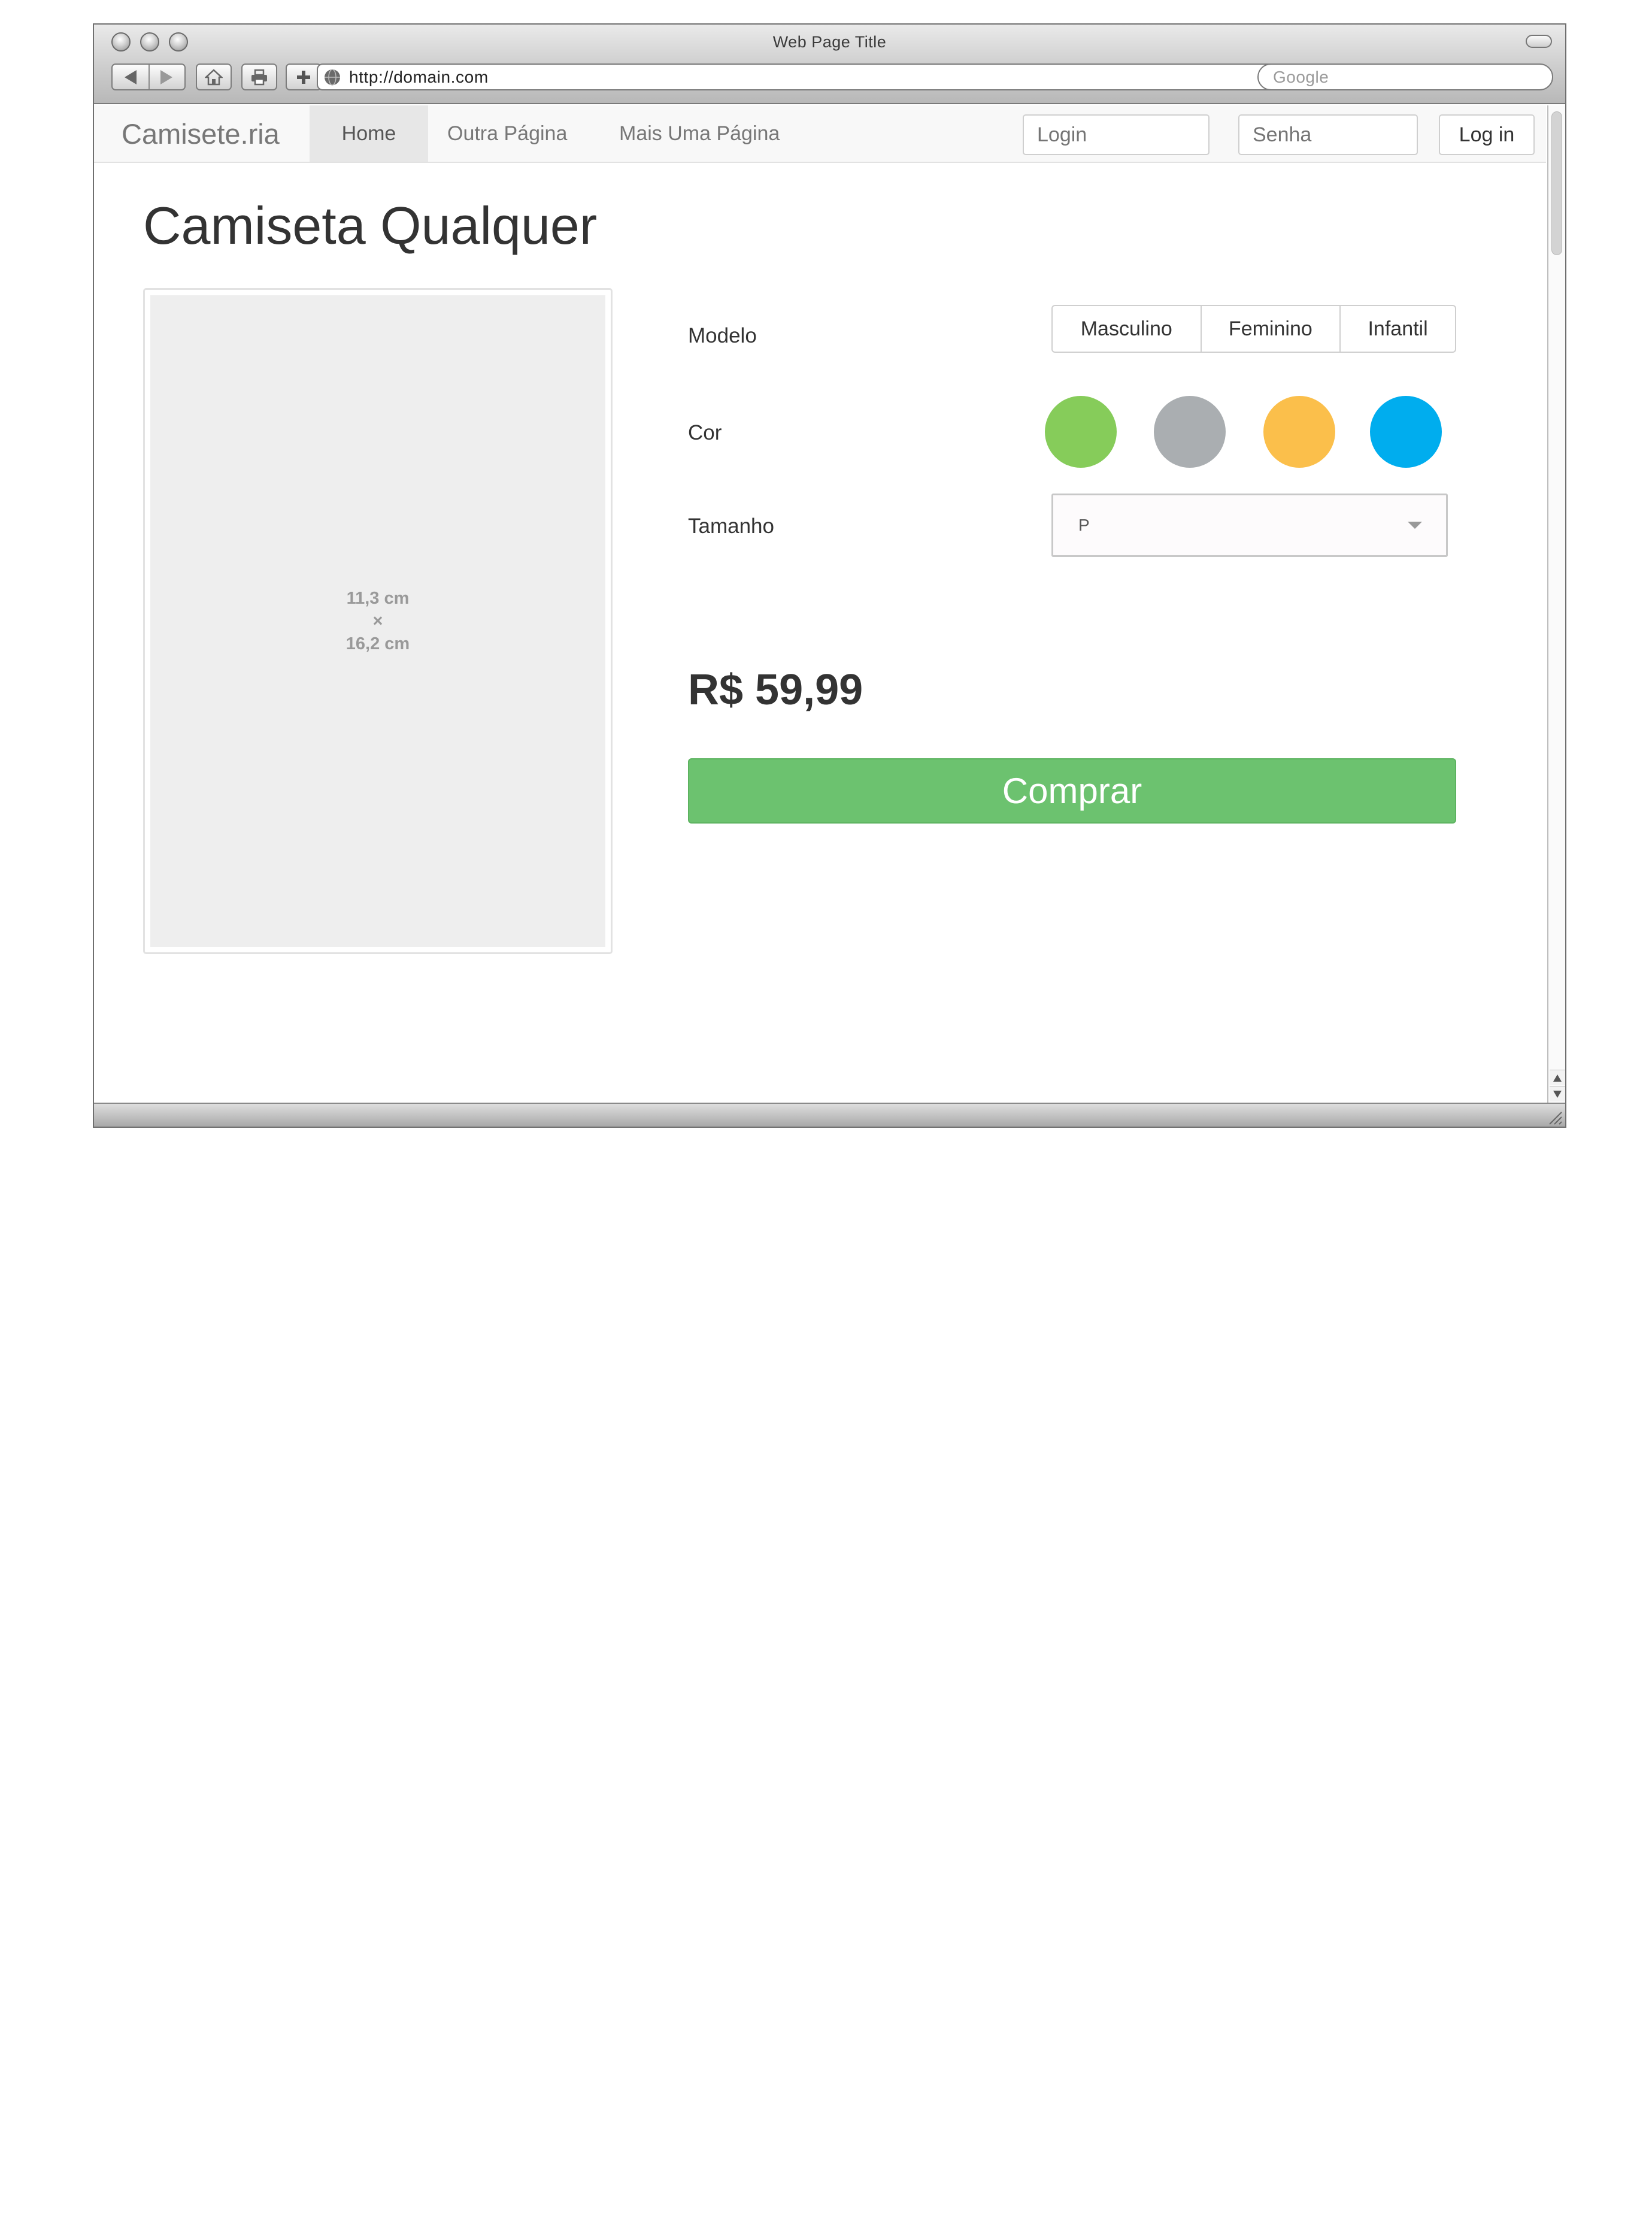 The image size is (1652, 2240). I want to click on browser-search-field: Google, so click(1405, 76).